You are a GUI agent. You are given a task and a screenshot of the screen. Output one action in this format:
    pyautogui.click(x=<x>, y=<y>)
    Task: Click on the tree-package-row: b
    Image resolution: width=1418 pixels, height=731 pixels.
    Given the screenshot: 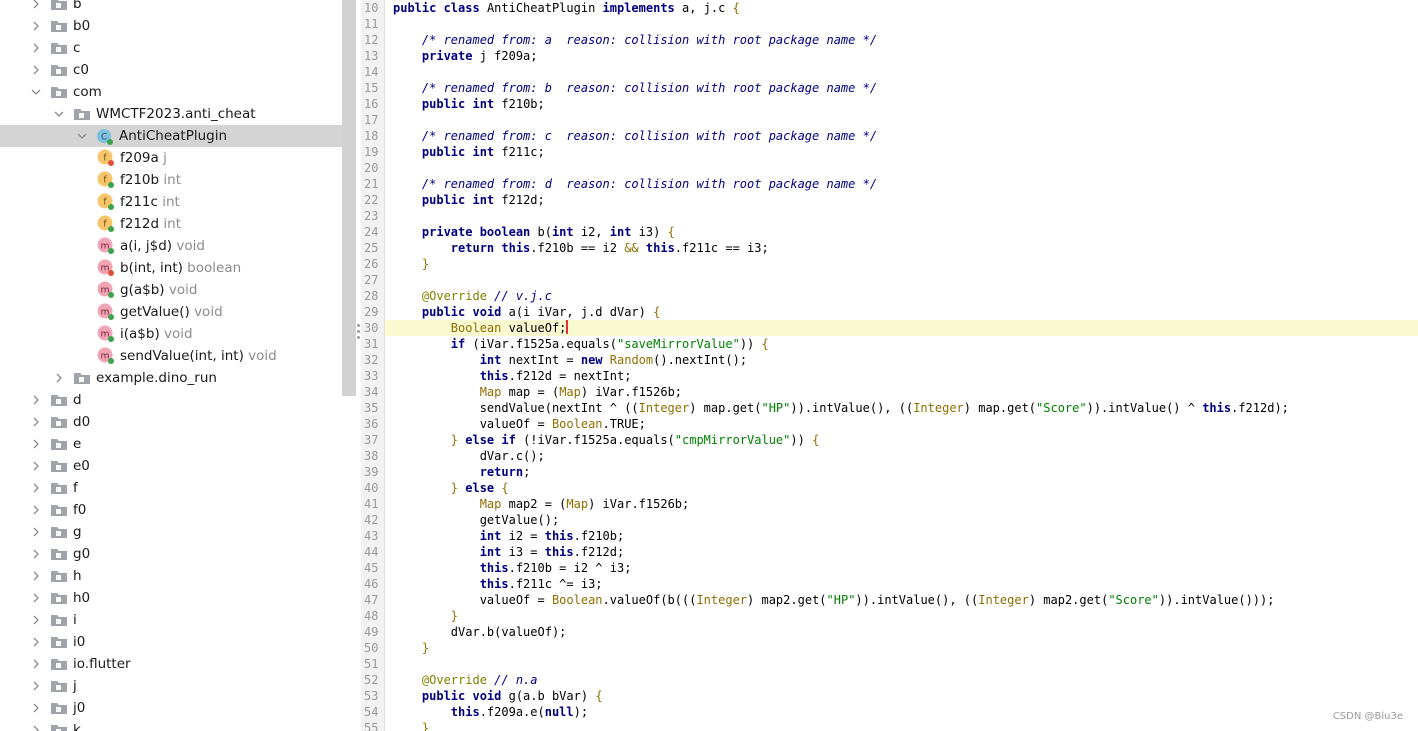 What is the action you would take?
    pyautogui.click(x=171, y=7)
    